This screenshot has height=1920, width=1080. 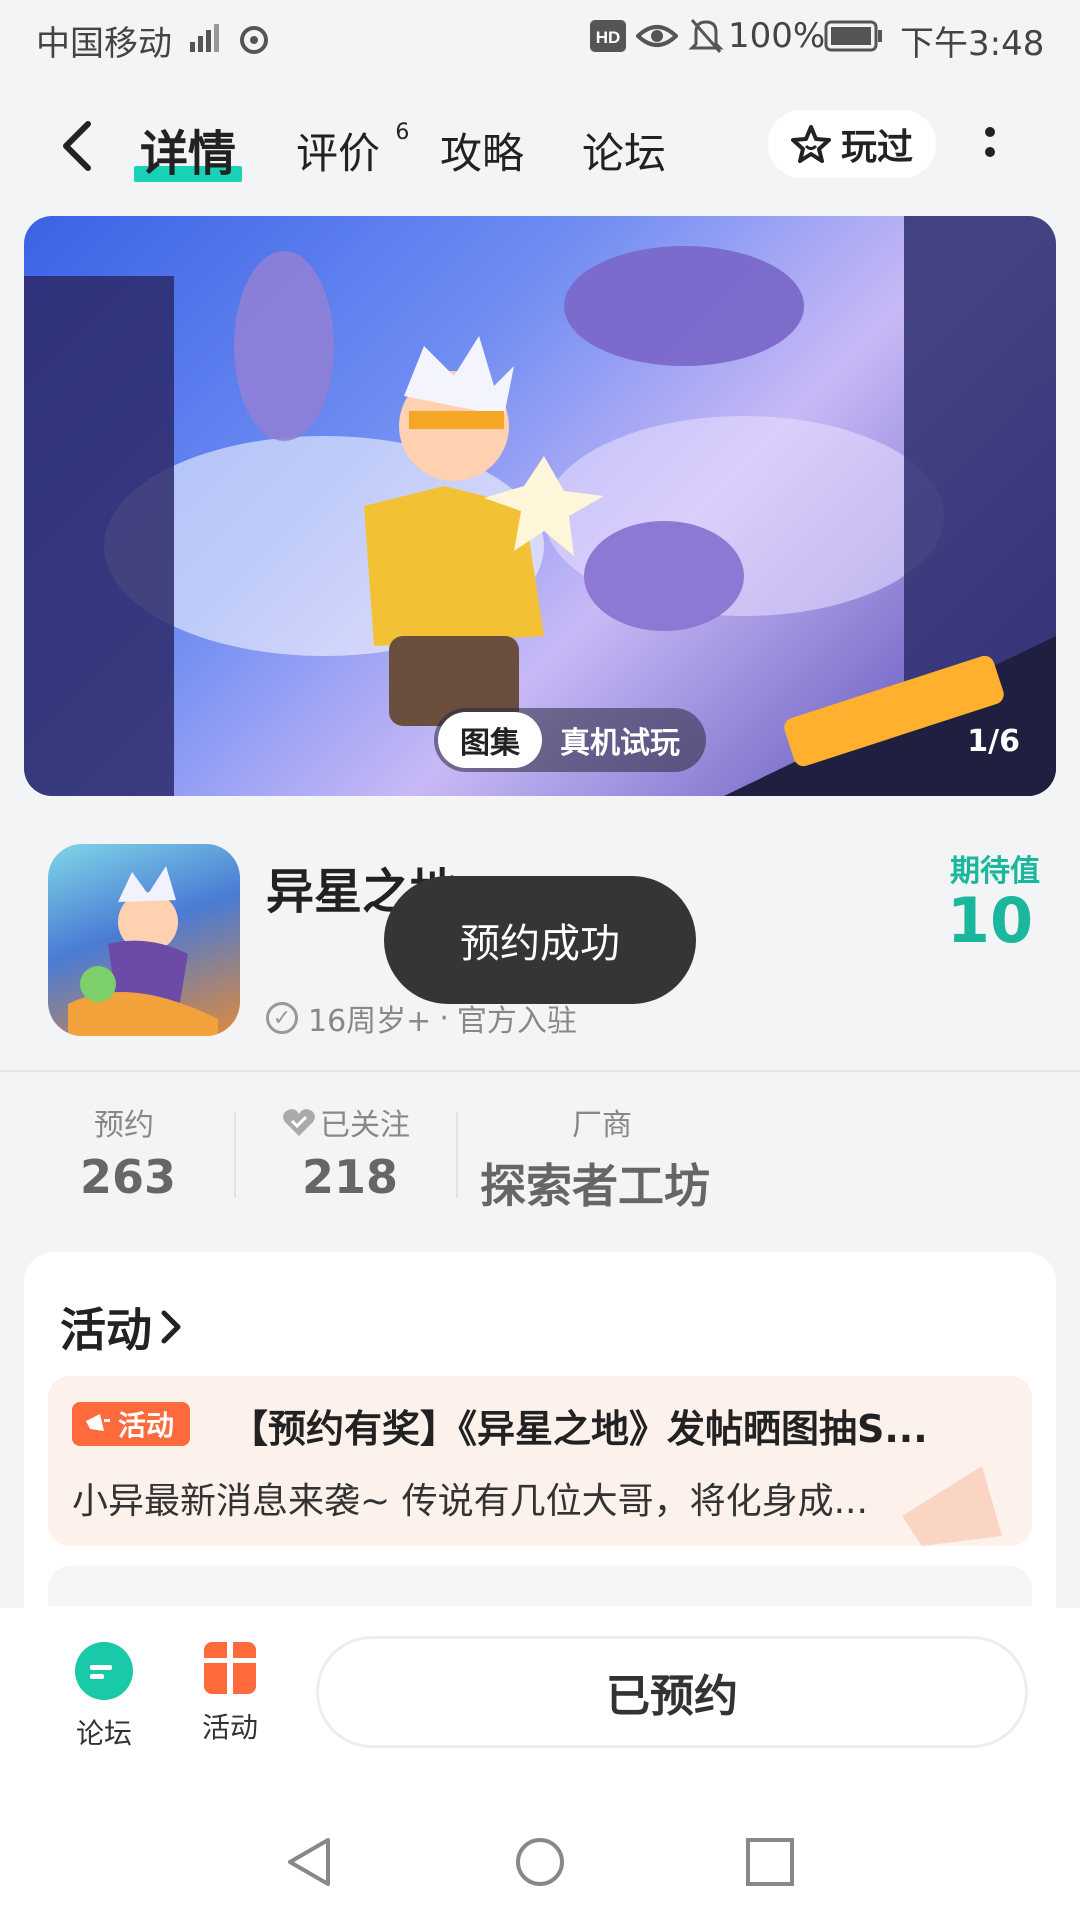 What do you see at coordinates (171, 1327) in the screenshot?
I see `chevron-right-icon` at bounding box center [171, 1327].